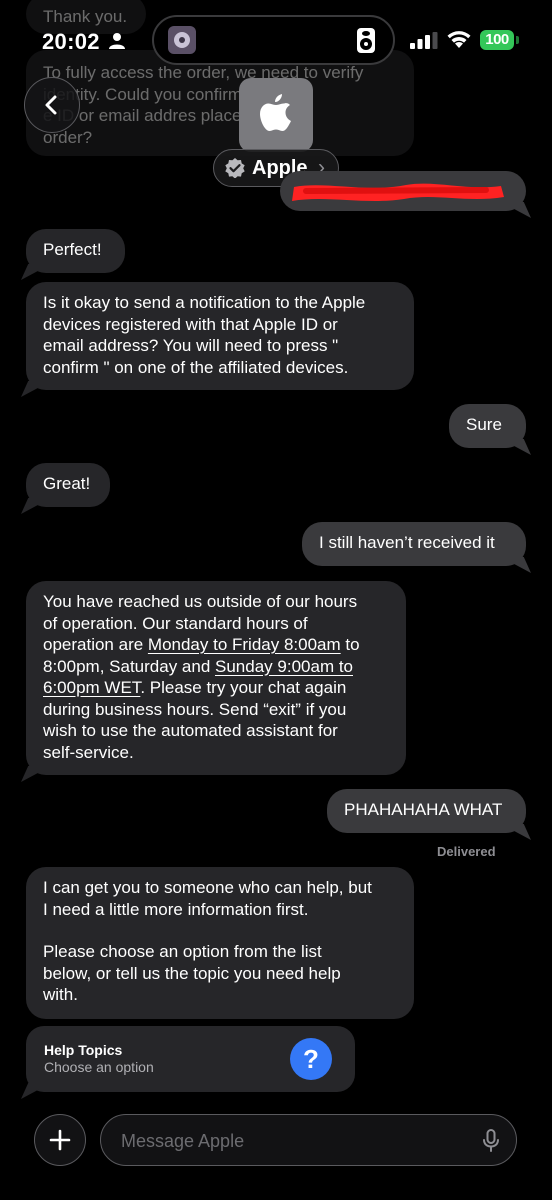  What do you see at coordinates (188, 1062) in the screenshot?
I see `help-topics-card: Help Topics Choose an option ?` at bounding box center [188, 1062].